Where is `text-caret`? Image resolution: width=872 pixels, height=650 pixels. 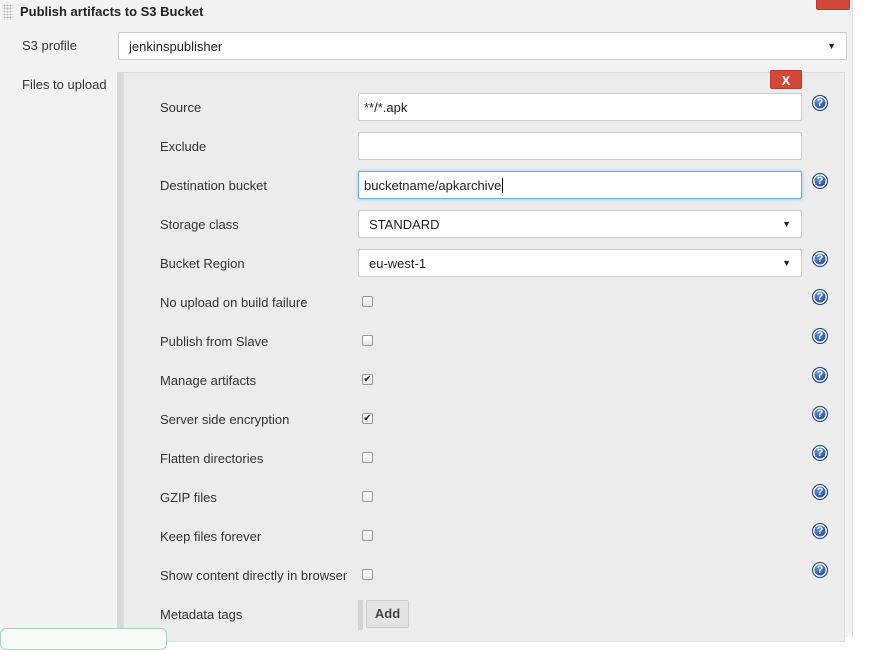
text-caret is located at coordinates (503, 185).